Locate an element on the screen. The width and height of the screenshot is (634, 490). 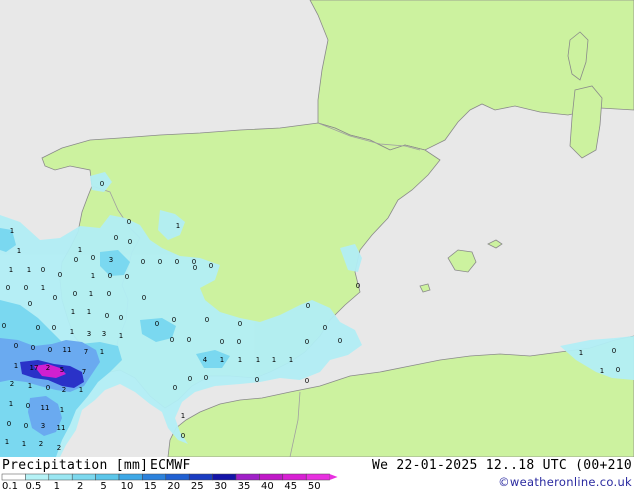
legend-tick-label: 10 is located at coordinates (127, 485).